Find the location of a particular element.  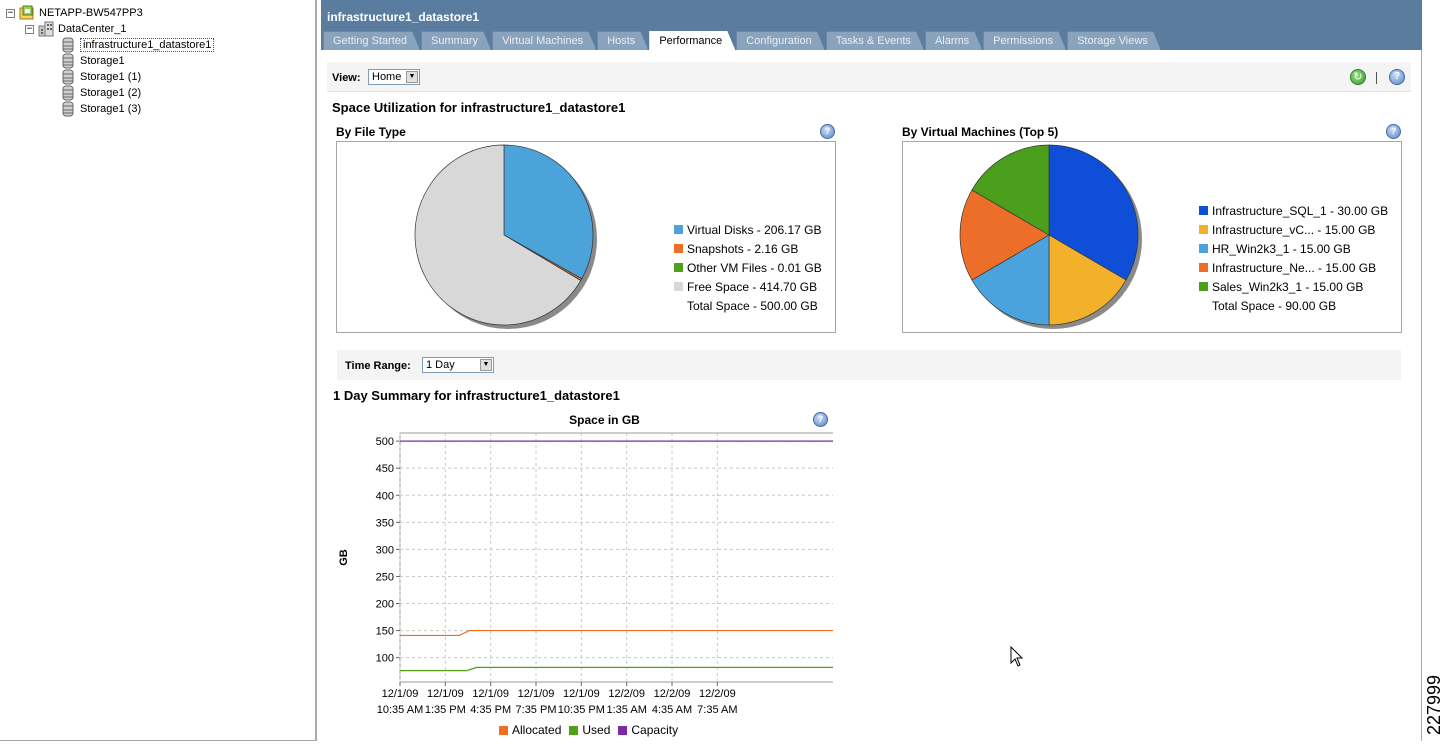

legend-label: Used is located at coordinates (596, 730).